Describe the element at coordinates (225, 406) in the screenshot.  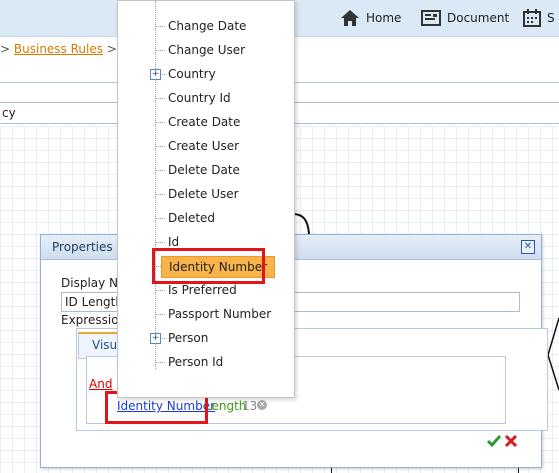
I see `length-function: Length` at that location.